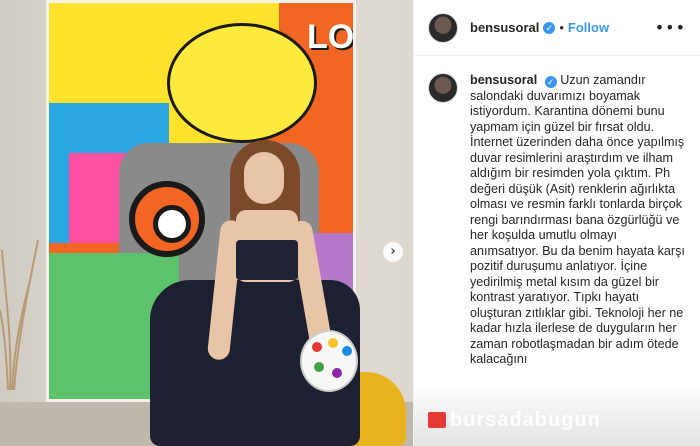 Image resolution: width=700 pixels, height=446 pixels. Describe the element at coordinates (443, 27) in the screenshot. I see `profile-avatar` at that location.